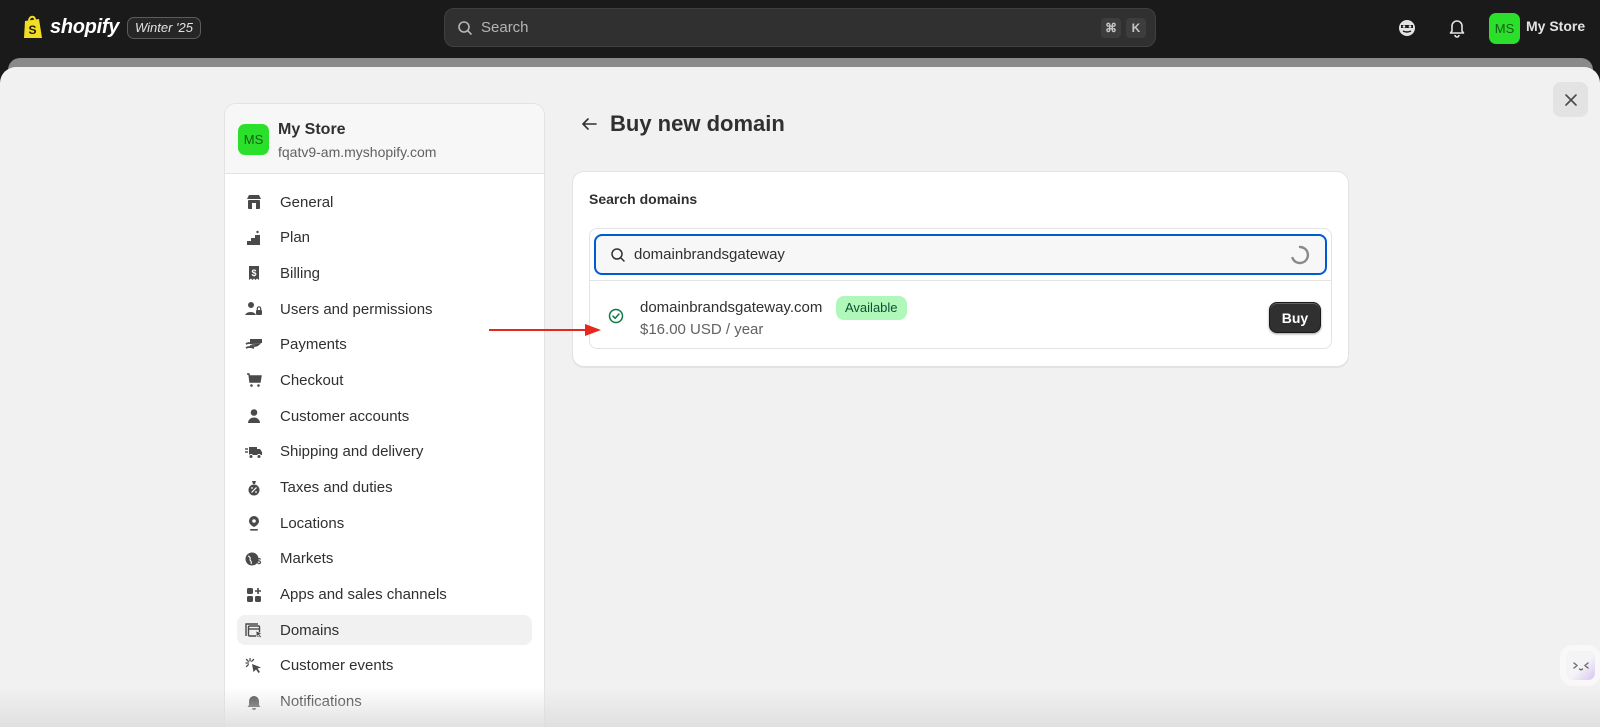 The height and width of the screenshot is (727, 1600). What do you see at coordinates (254, 595) in the screenshot?
I see `apps-icon` at bounding box center [254, 595].